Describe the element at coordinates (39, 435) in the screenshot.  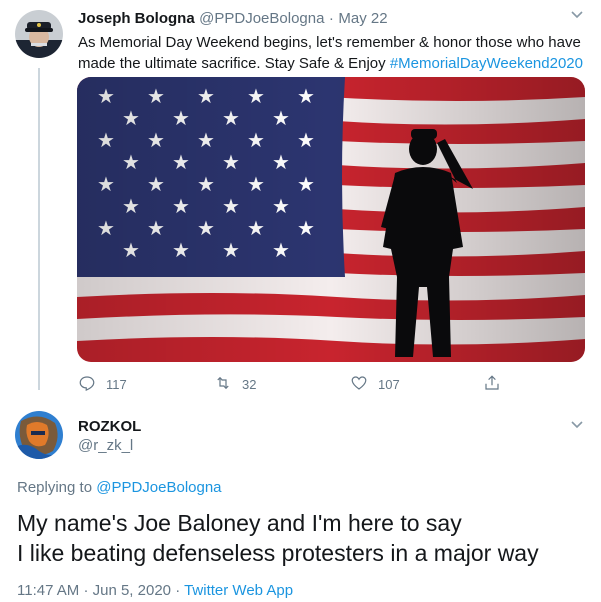
I see `reply-author-avatar` at that location.